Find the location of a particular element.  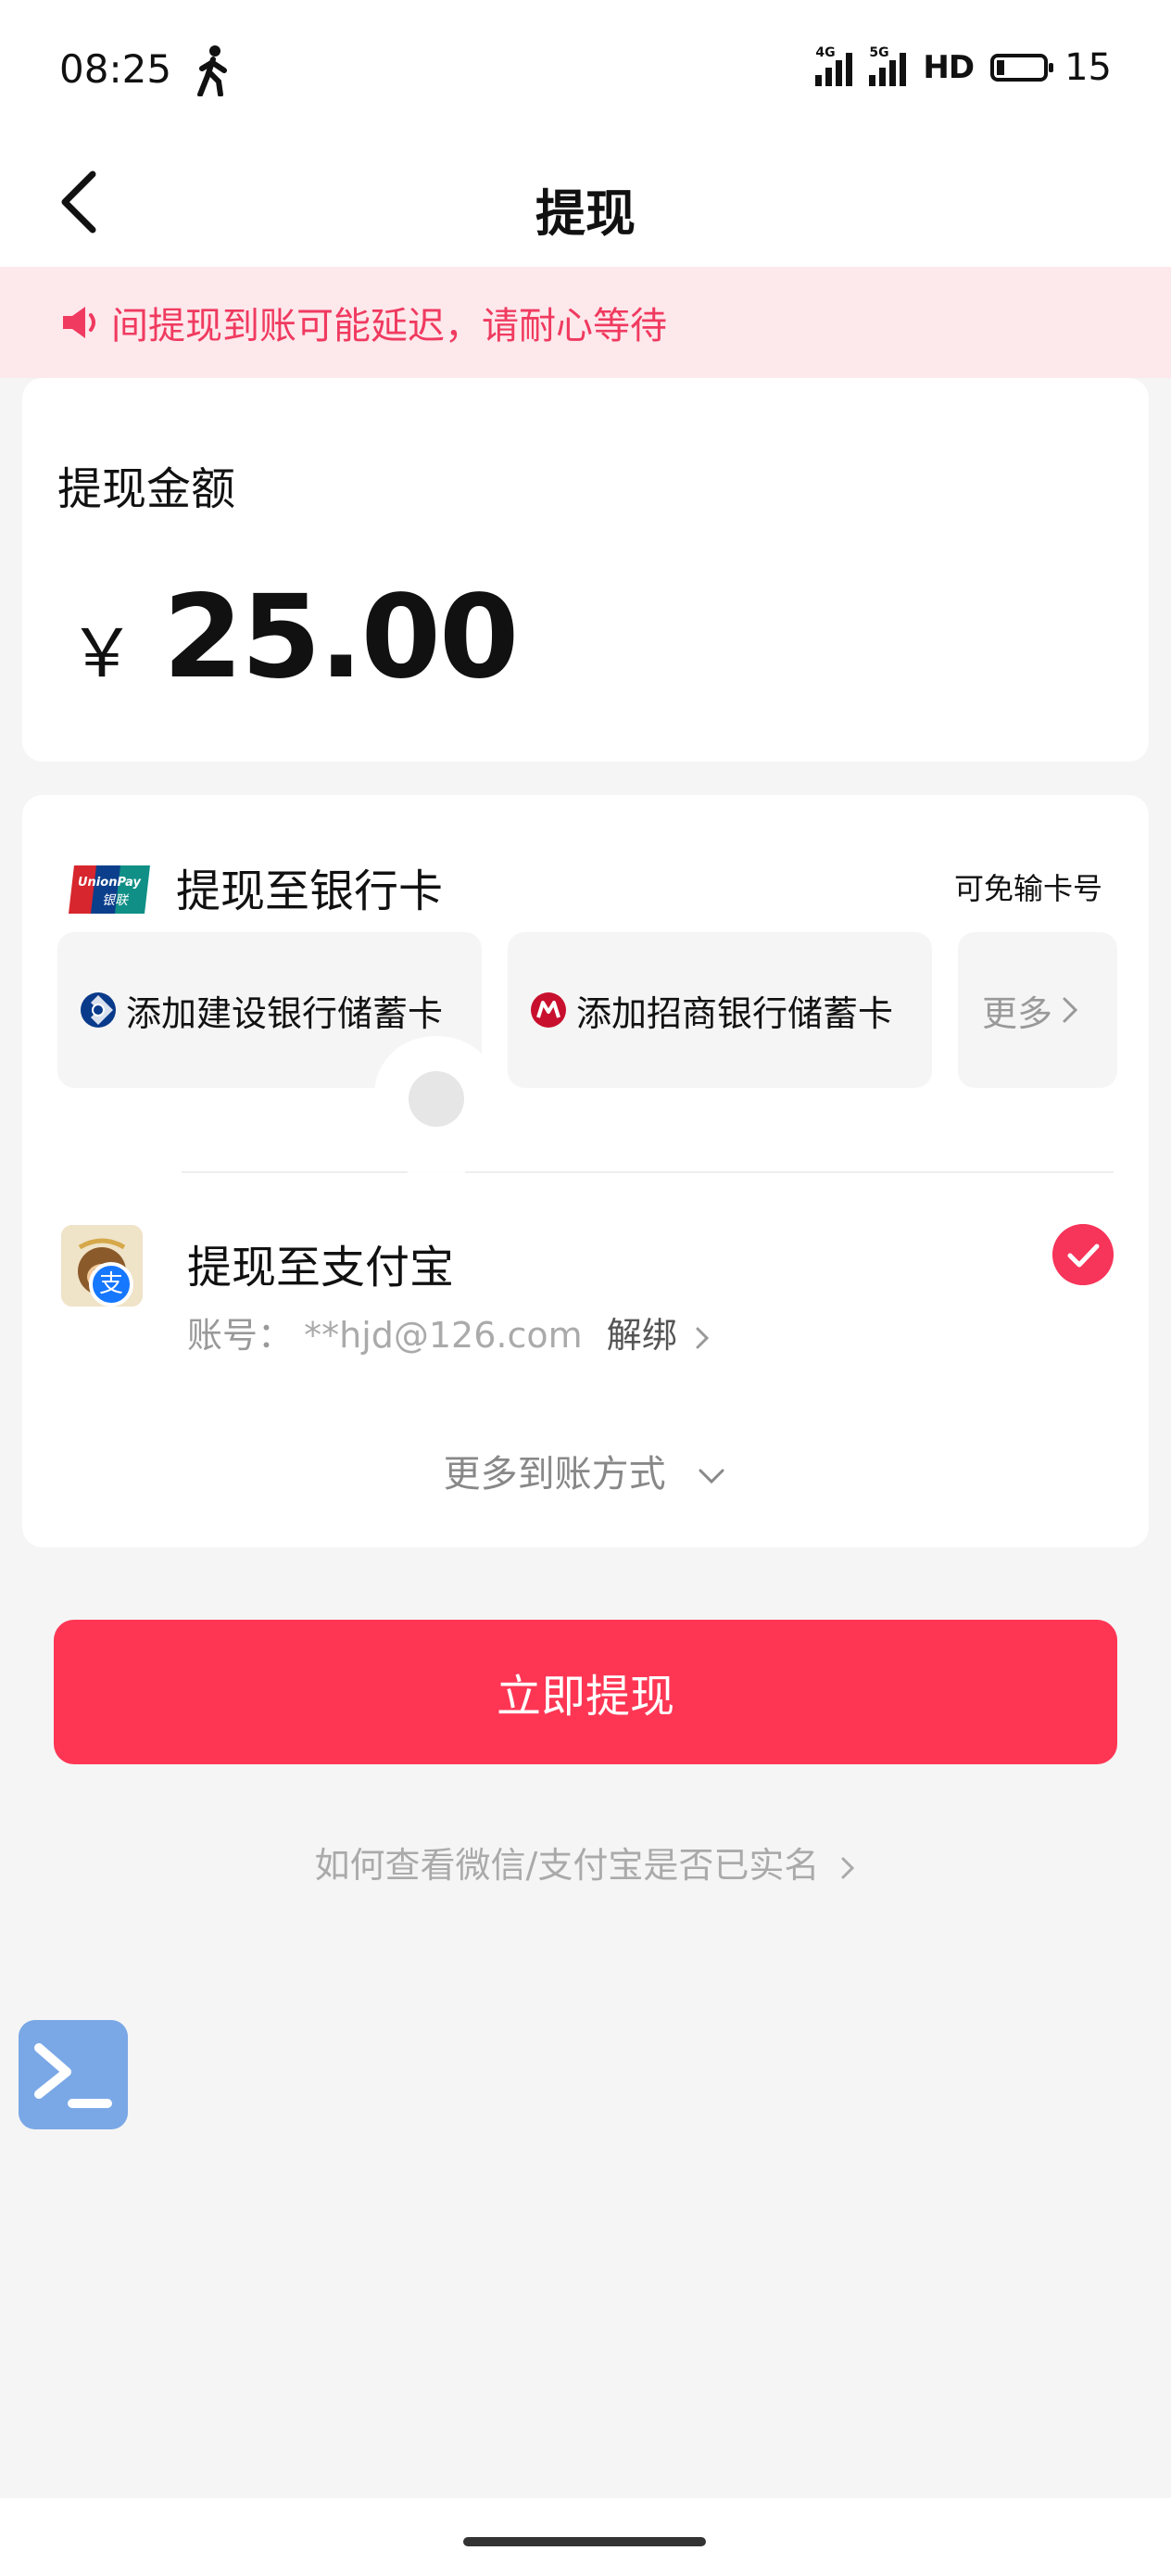

cell-signal-5g-icon: 5G is located at coordinates (888, 65).